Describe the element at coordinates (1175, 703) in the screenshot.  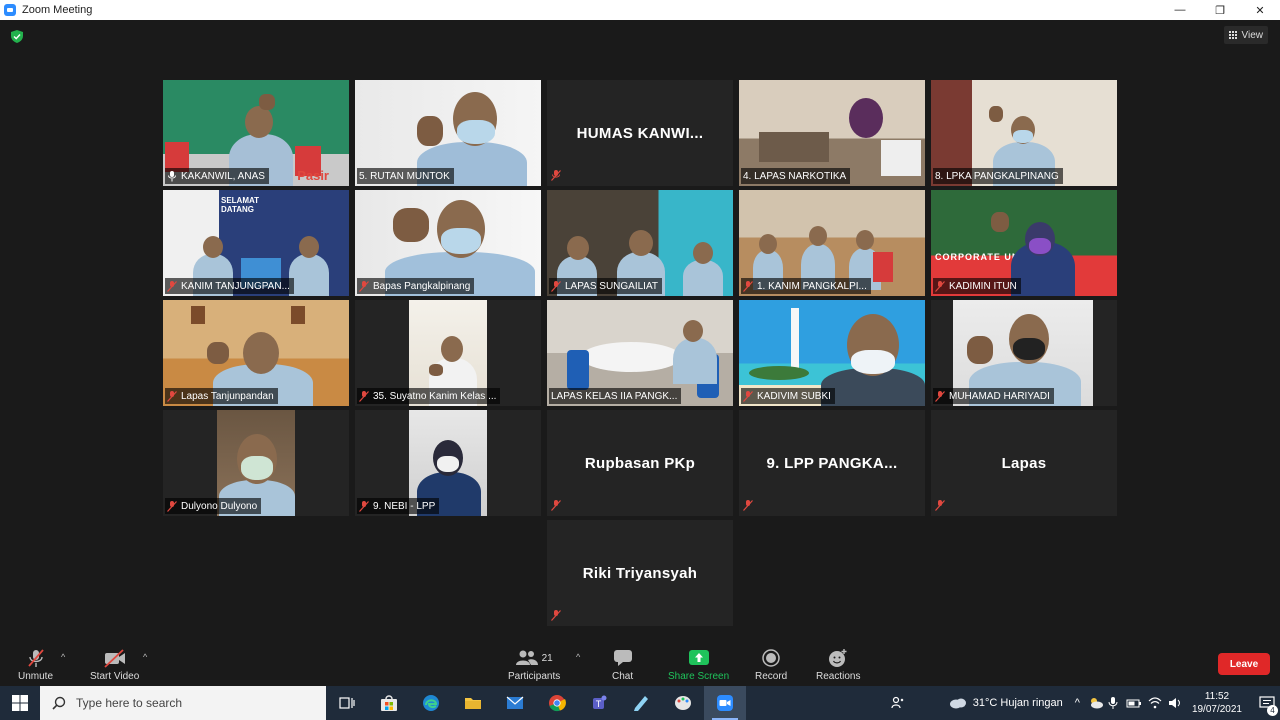
I see `volume-icon` at that location.